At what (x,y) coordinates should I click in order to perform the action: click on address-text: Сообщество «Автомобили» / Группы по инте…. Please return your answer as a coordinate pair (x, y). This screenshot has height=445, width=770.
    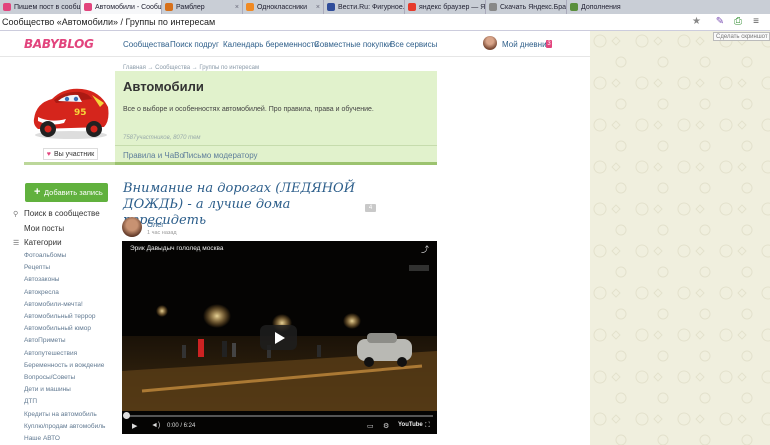
    Looking at the image, I should click on (107, 22).